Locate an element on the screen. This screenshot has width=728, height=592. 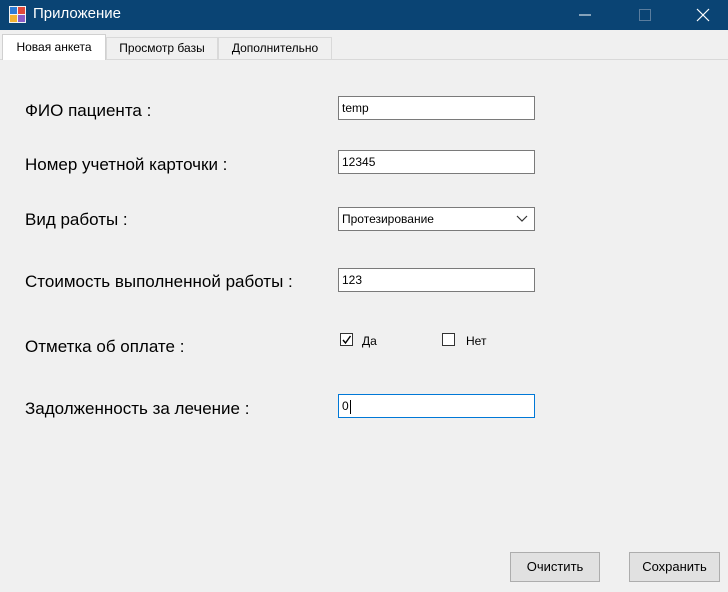
close-button is located at coordinates (703, 15).